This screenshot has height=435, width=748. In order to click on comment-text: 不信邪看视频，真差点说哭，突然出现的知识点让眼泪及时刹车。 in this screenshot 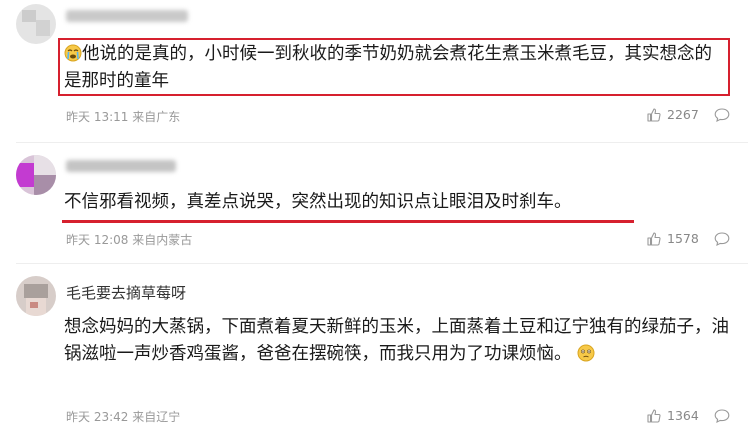, I will do `click(318, 202)`.